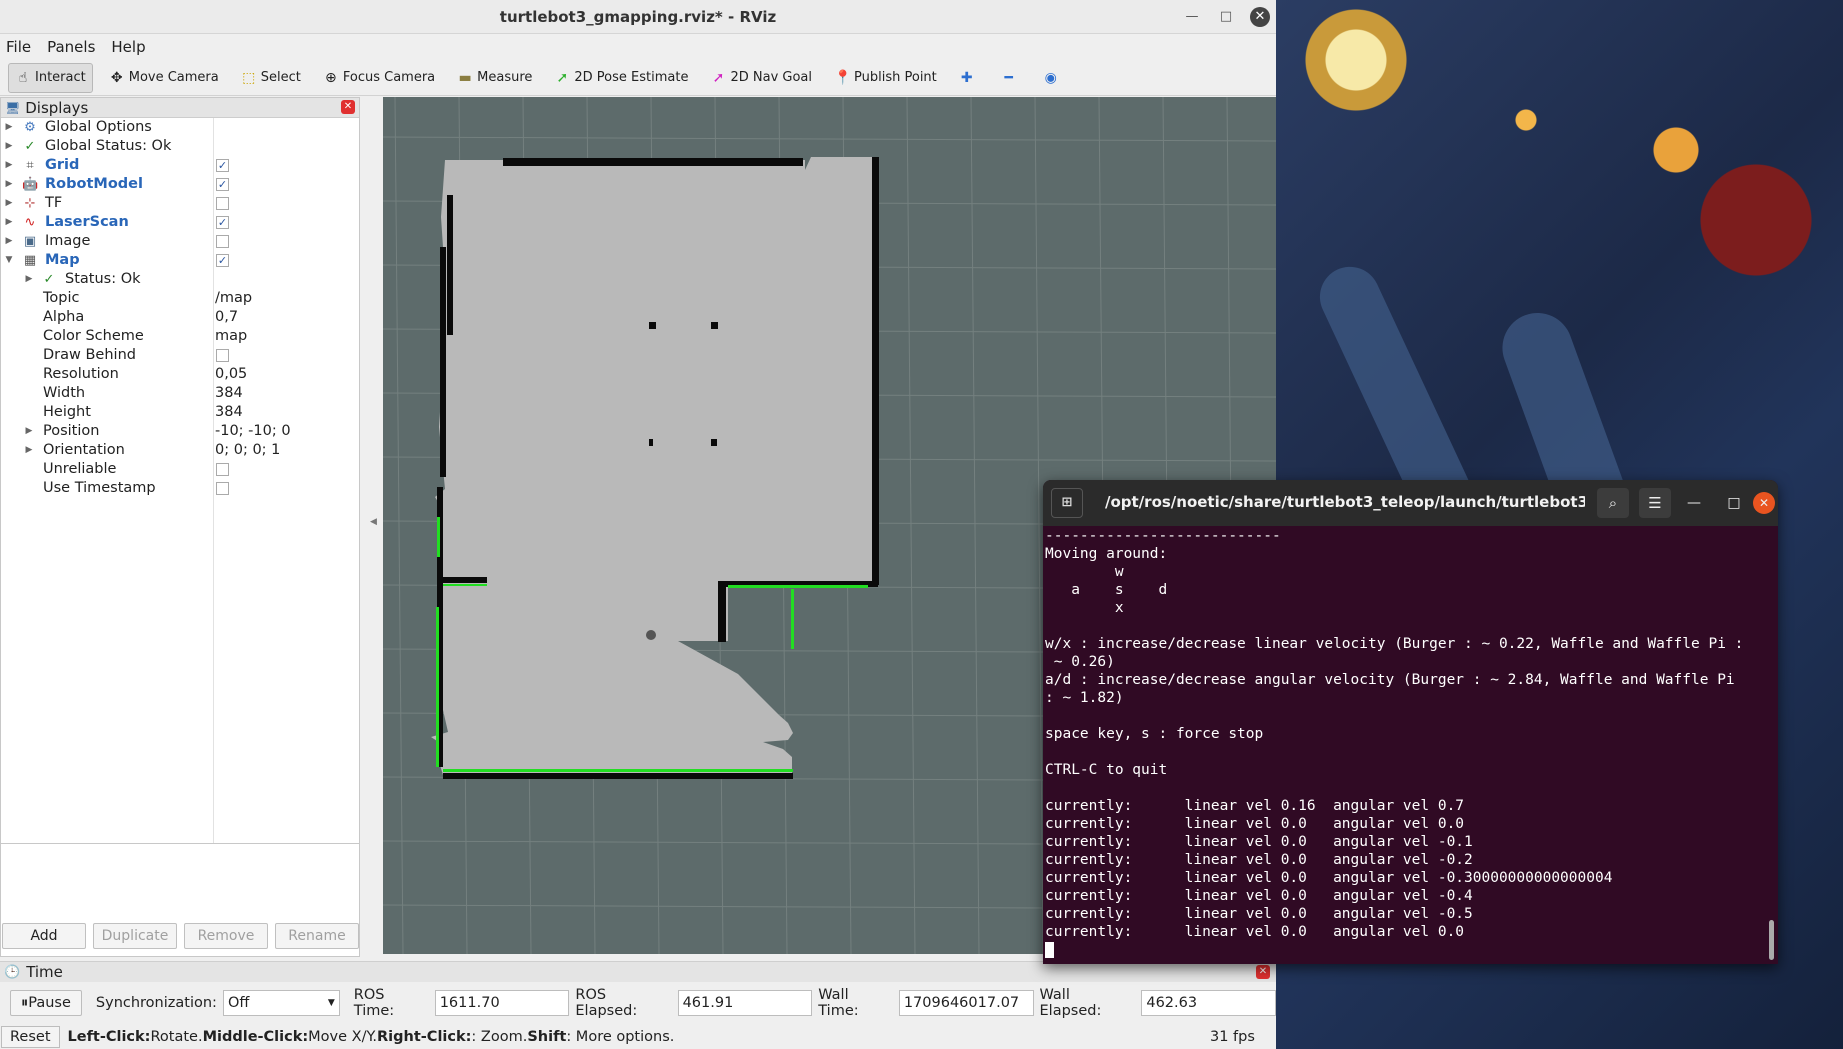  I want to click on grid-checkbox: ✓, so click(222, 165).